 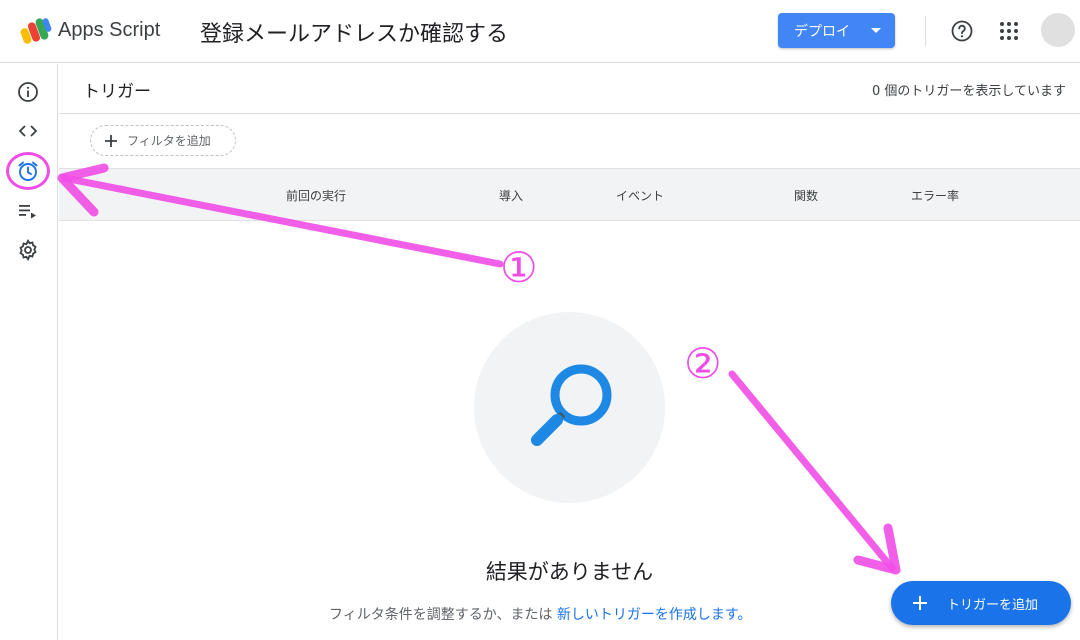 I want to click on column-error-rate: エラー率, so click(x=935, y=195).